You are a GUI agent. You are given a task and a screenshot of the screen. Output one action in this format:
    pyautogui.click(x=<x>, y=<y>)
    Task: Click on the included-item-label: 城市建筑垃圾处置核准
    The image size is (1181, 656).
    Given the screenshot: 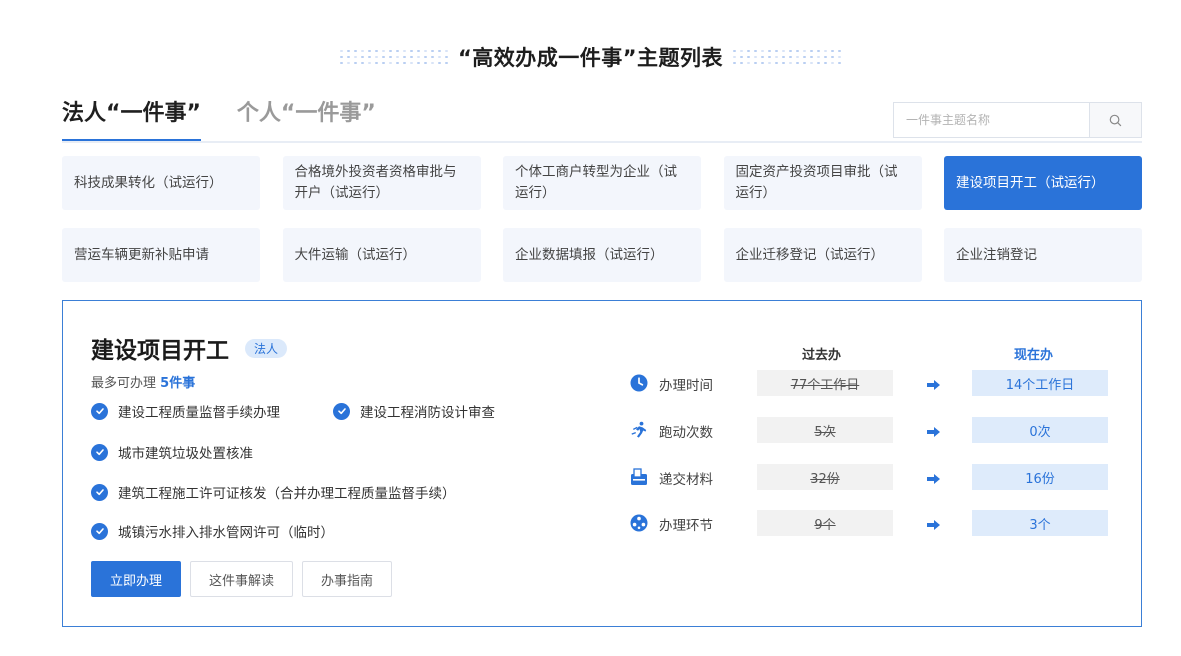 What is the action you would take?
    pyautogui.click(x=185, y=454)
    